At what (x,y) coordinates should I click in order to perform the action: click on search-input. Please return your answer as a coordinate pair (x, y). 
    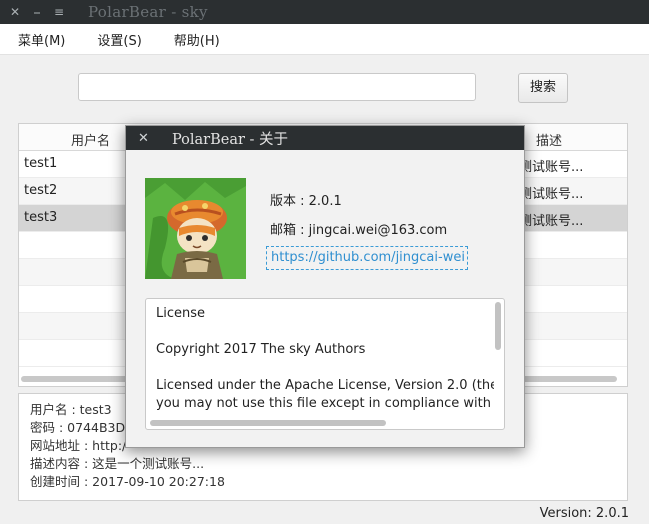
    Looking at the image, I should click on (277, 87).